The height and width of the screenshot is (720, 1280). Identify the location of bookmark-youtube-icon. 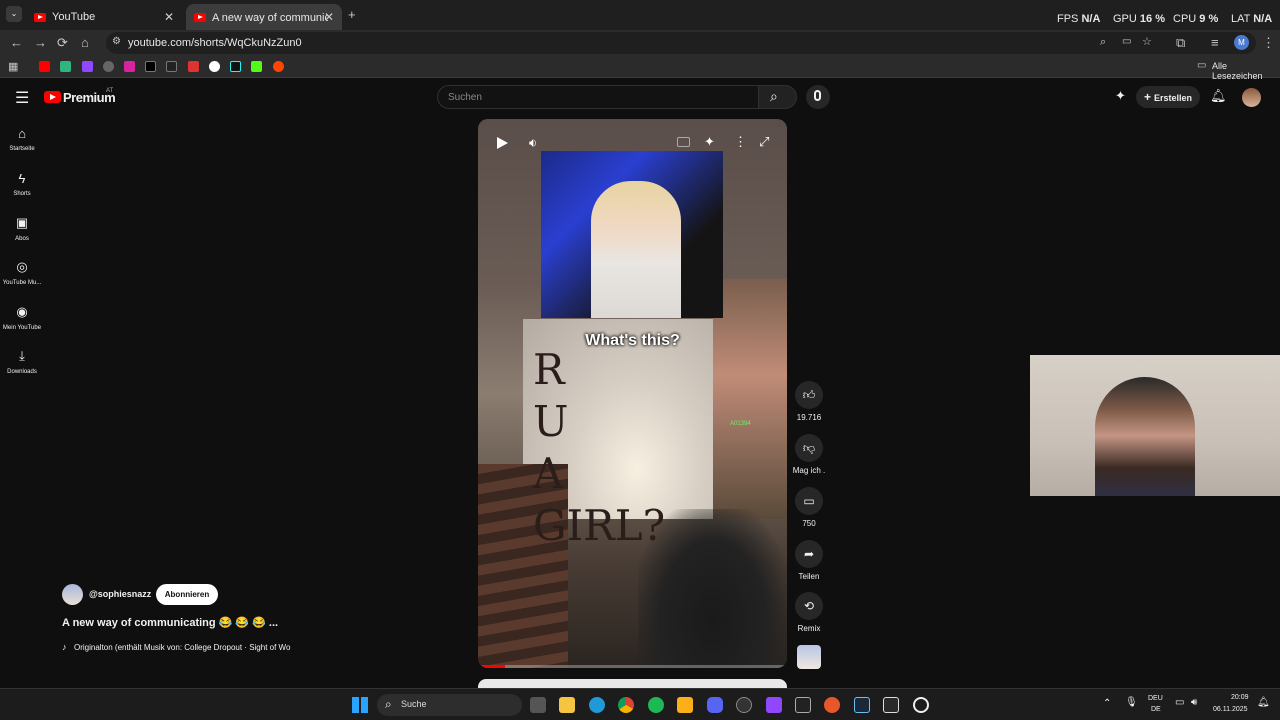
(44, 66).